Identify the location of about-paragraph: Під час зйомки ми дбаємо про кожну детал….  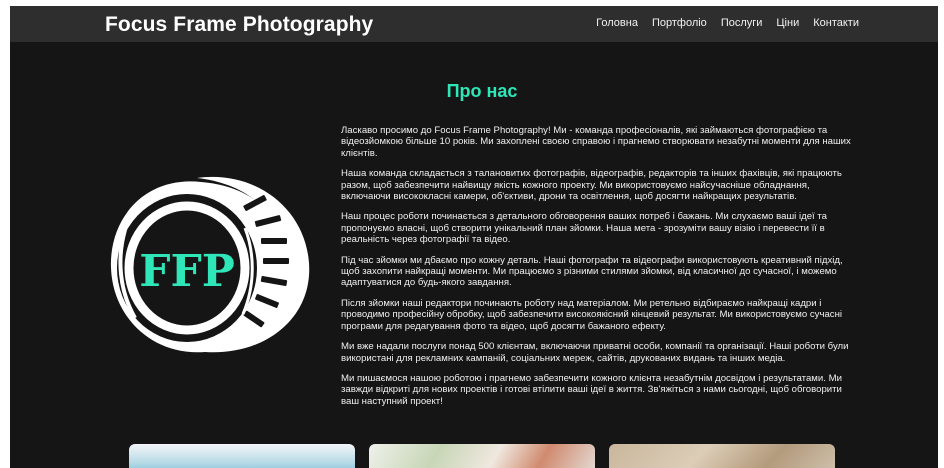
(592, 271).